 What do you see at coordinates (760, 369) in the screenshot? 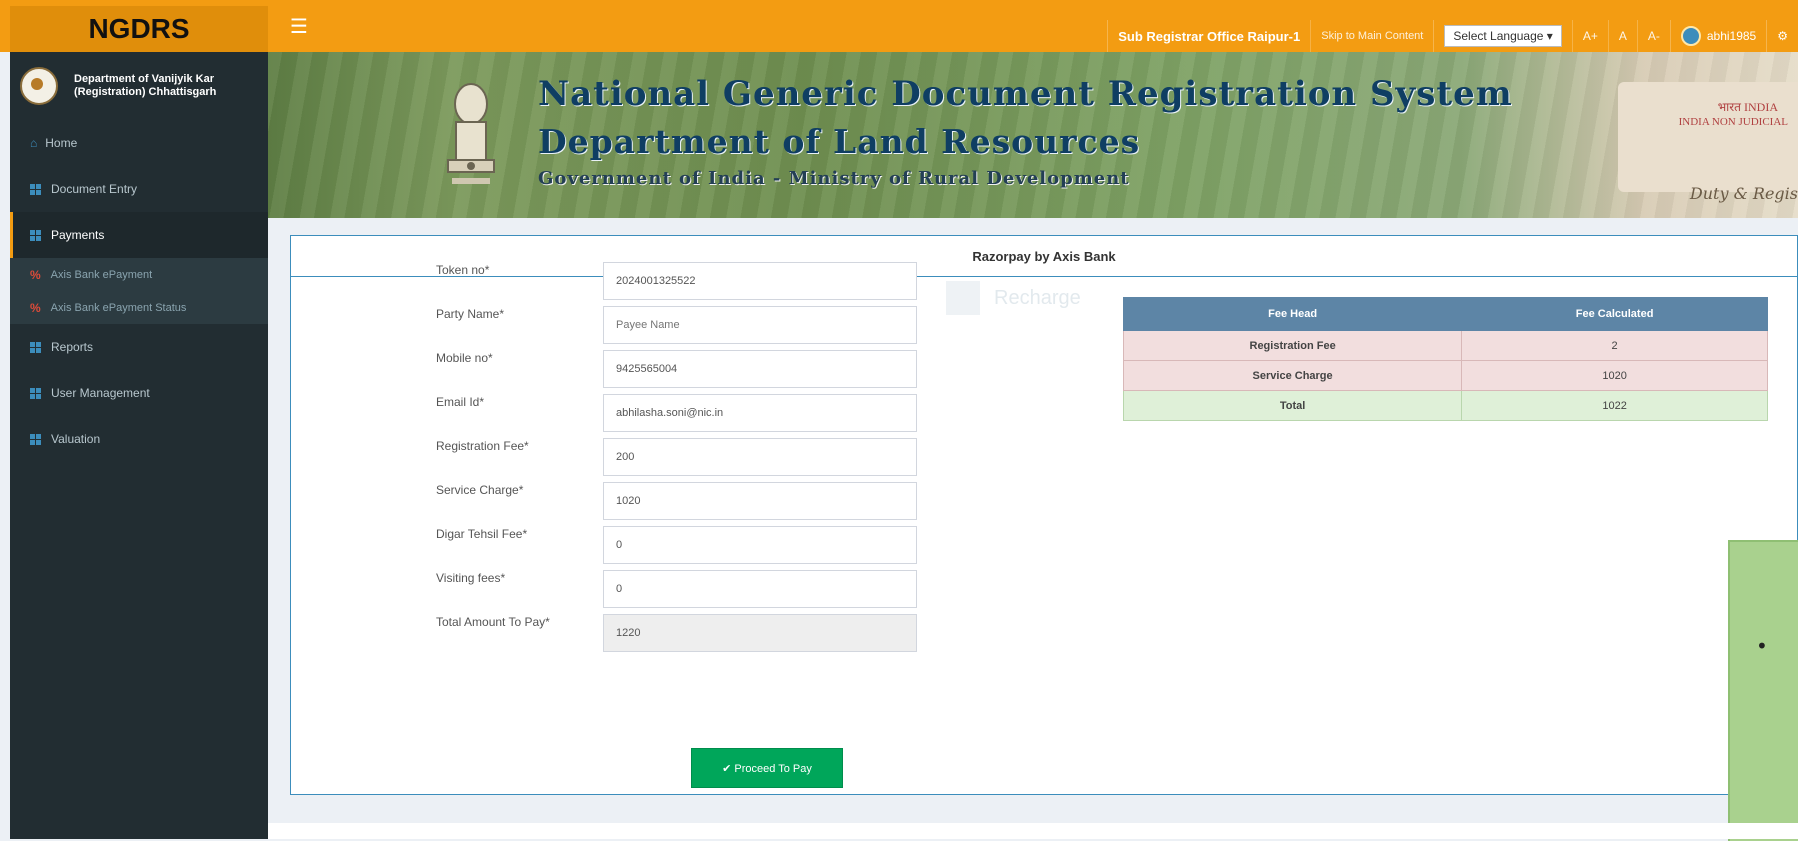
I see `mobile-input` at bounding box center [760, 369].